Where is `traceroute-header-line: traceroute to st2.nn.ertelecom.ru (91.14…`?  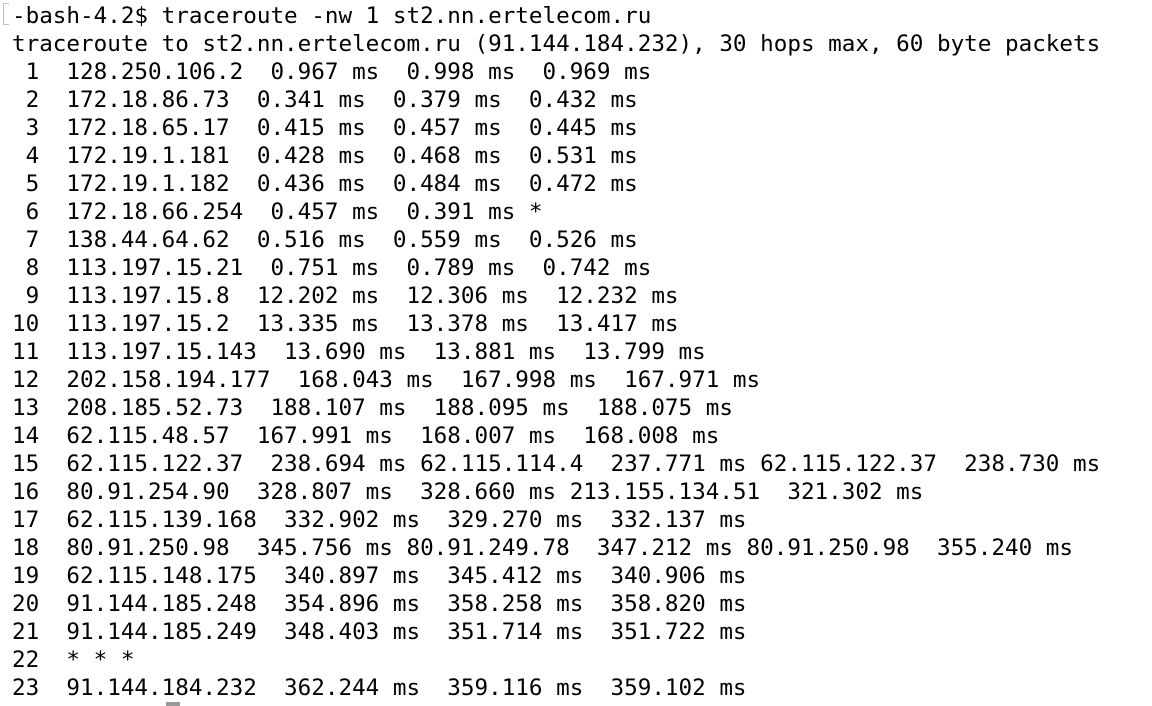 traceroute-header-line: traceroute to st2.nn.ertelecom.ru (91.14… is located at coordinates (556, 44).